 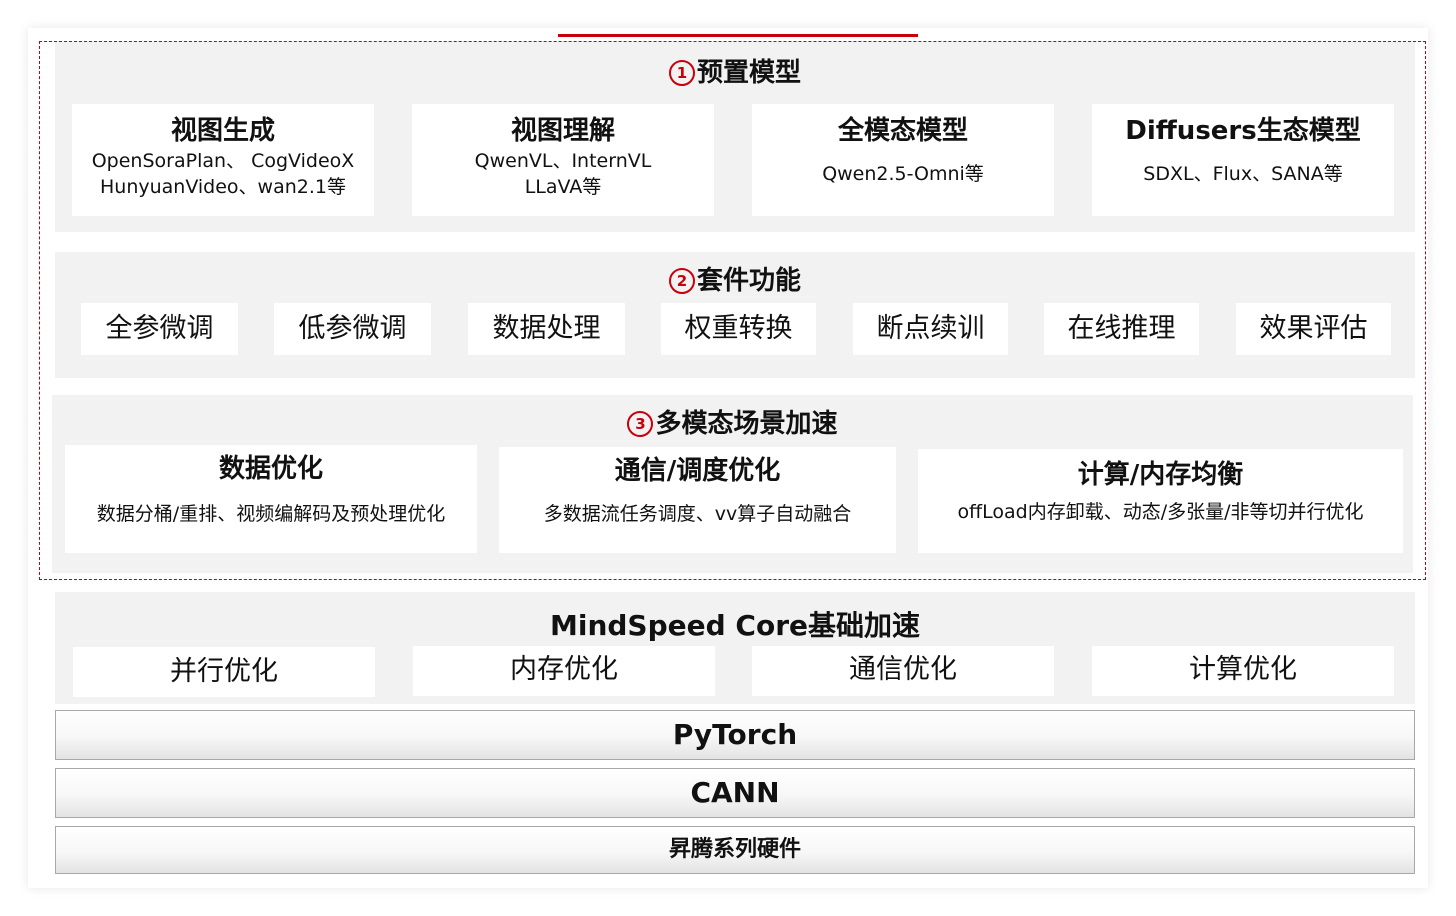 I want to click on core-compute-opt: 计算优化, so click(x=1243, y=671).